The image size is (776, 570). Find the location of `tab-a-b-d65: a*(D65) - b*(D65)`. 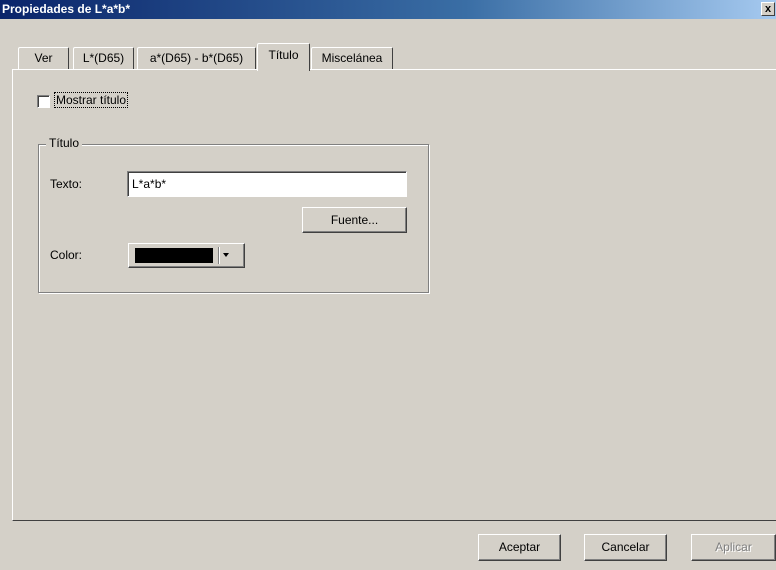

tab-a-b-d65: a*(D65) - b*(D65) is located at coordinates (196, 58).